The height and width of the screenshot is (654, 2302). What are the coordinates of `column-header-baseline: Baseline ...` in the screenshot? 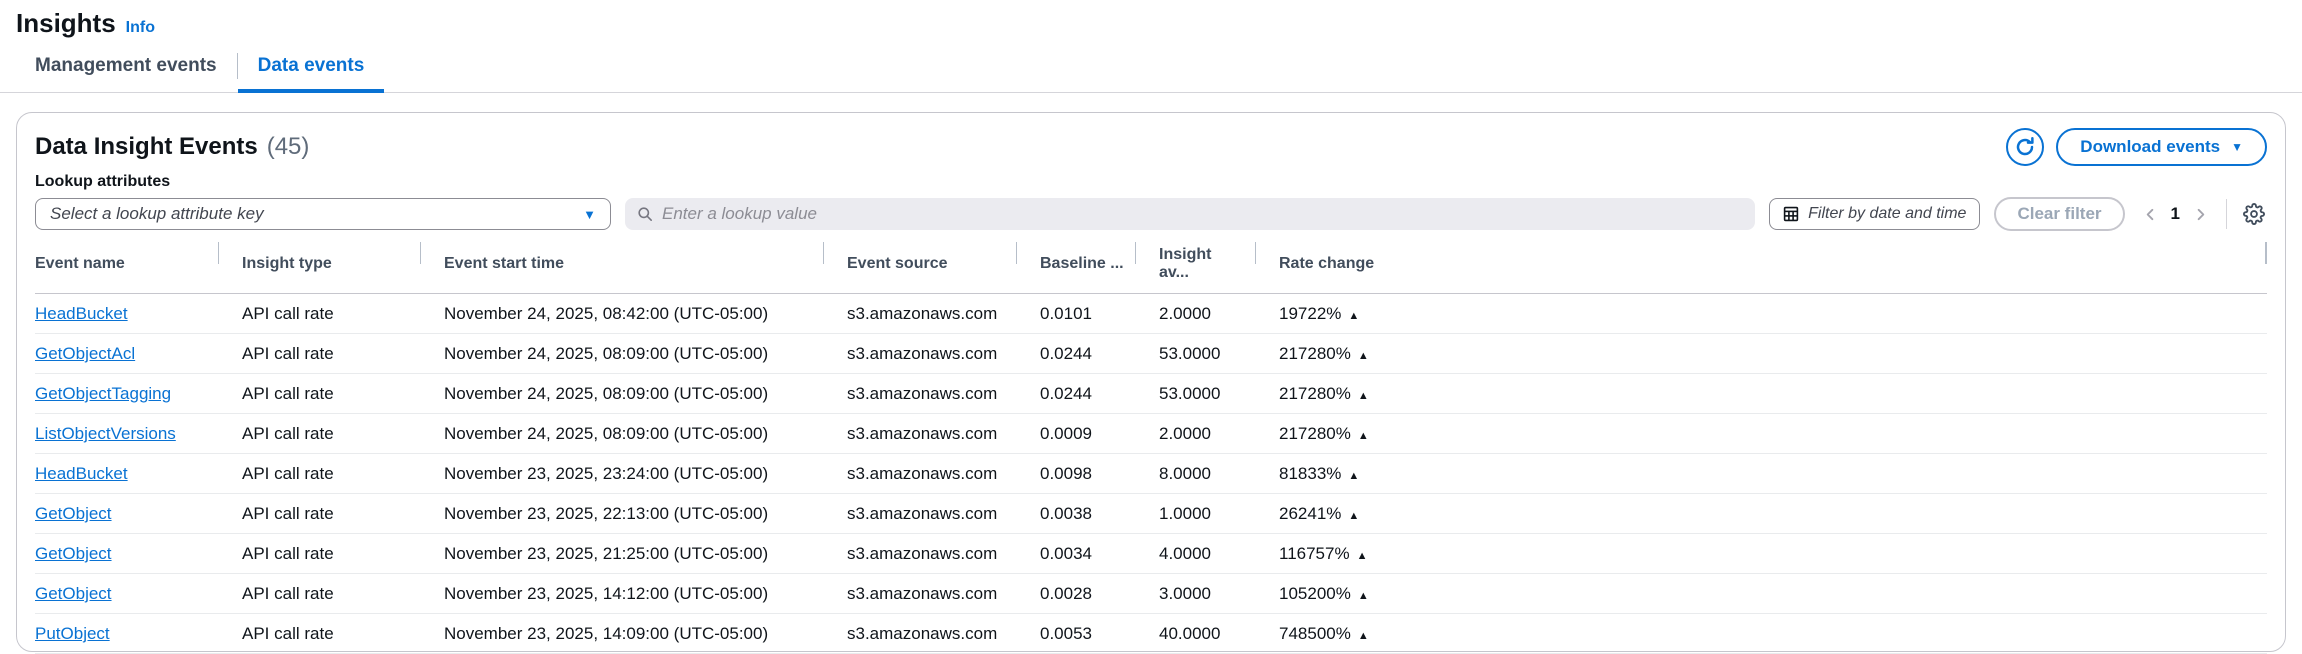 It's located at (1075, 266).